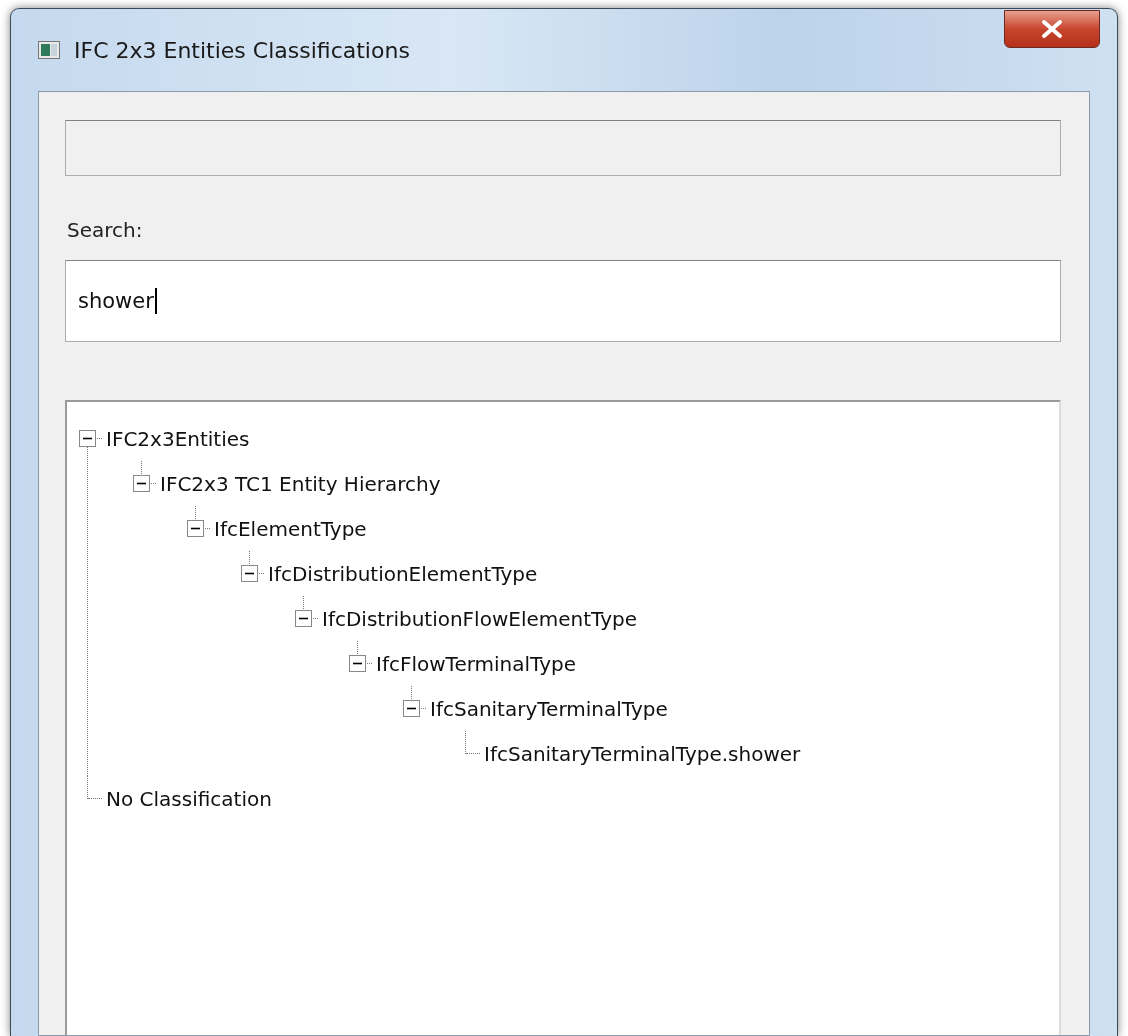  What do you see at coordinates (563, 301) in the screenshot?
I see `search-field: shower` at bounding box center [563, 301].